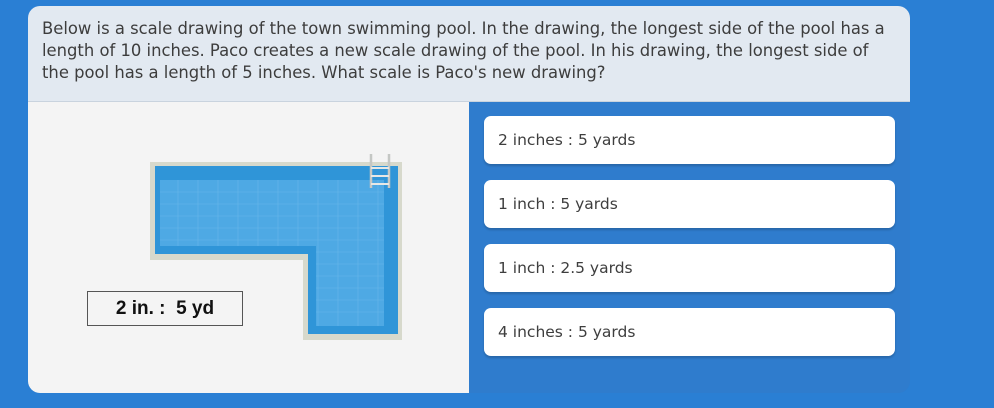 The image size is (994, 408). I want to click on answer-choice-2: 1 inch : 5 yards, so click(689, 204).